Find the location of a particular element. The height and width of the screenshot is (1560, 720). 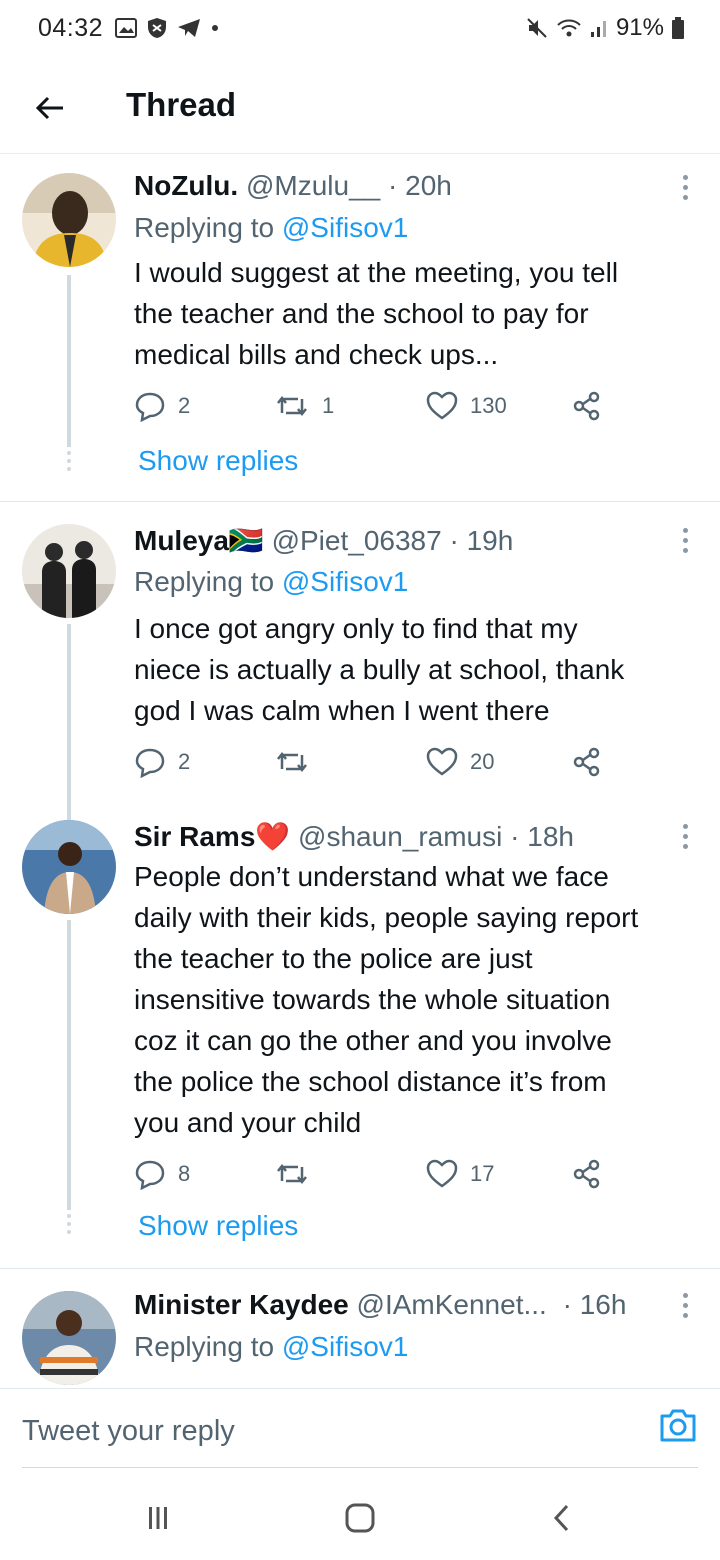

retweet-button: 1 is located at coordinates (304, 406).